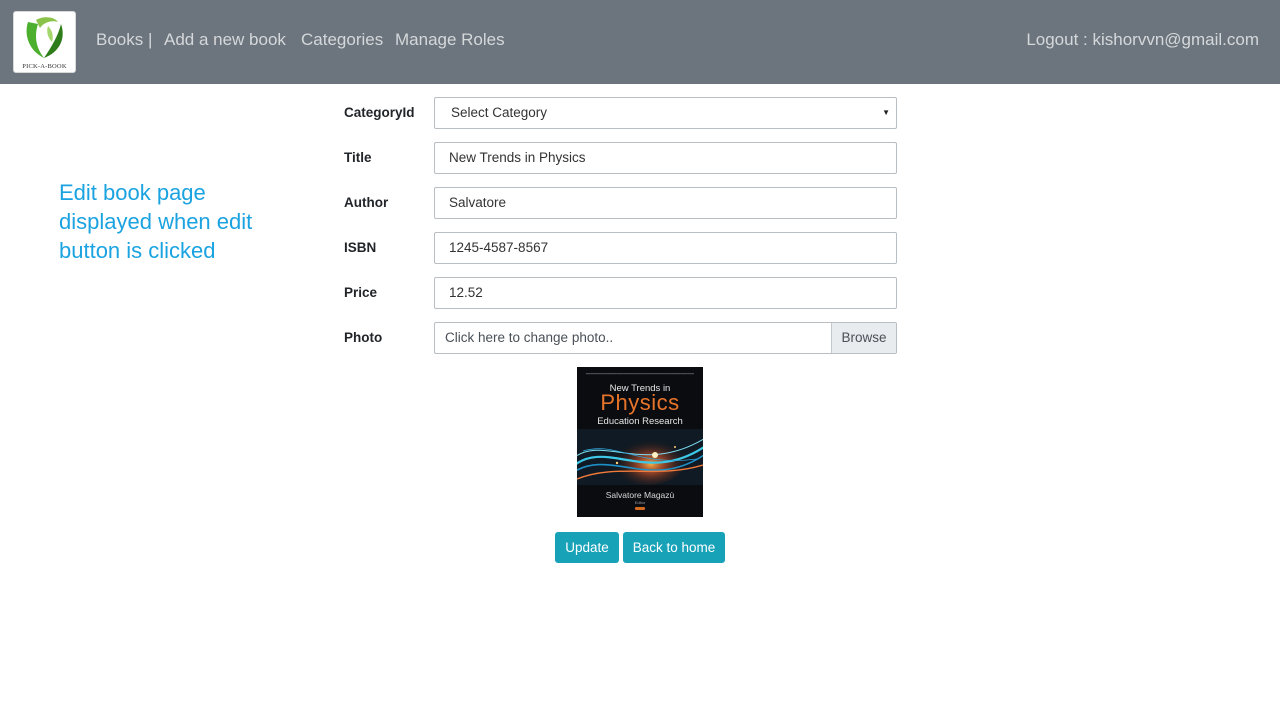 The width and height of the screenshot is (1280, 720). Describe the element at coordinates (640, 495) in the screenshot. I see `cover-editor-name: Salvatore Magazù` at that location.